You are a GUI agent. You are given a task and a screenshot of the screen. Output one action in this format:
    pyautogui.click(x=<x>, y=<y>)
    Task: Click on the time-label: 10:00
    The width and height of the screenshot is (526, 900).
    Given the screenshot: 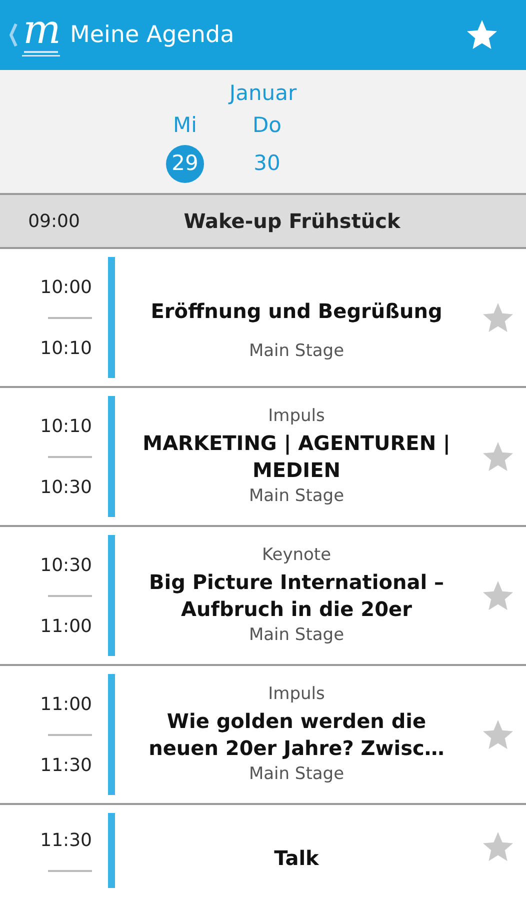 What is the action you would take?
    pyautogui.click(x=66, y=288)
    